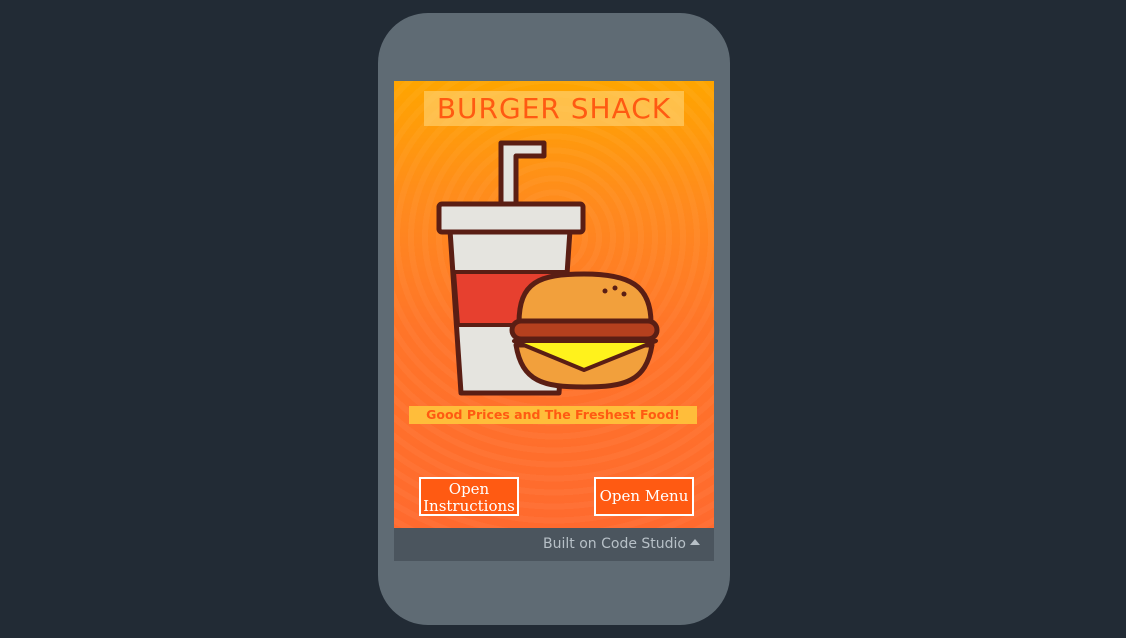  Describe the element at coordinates (554, 108) in the screenshot. I see `app-title: BURGER SHACK` at that location.